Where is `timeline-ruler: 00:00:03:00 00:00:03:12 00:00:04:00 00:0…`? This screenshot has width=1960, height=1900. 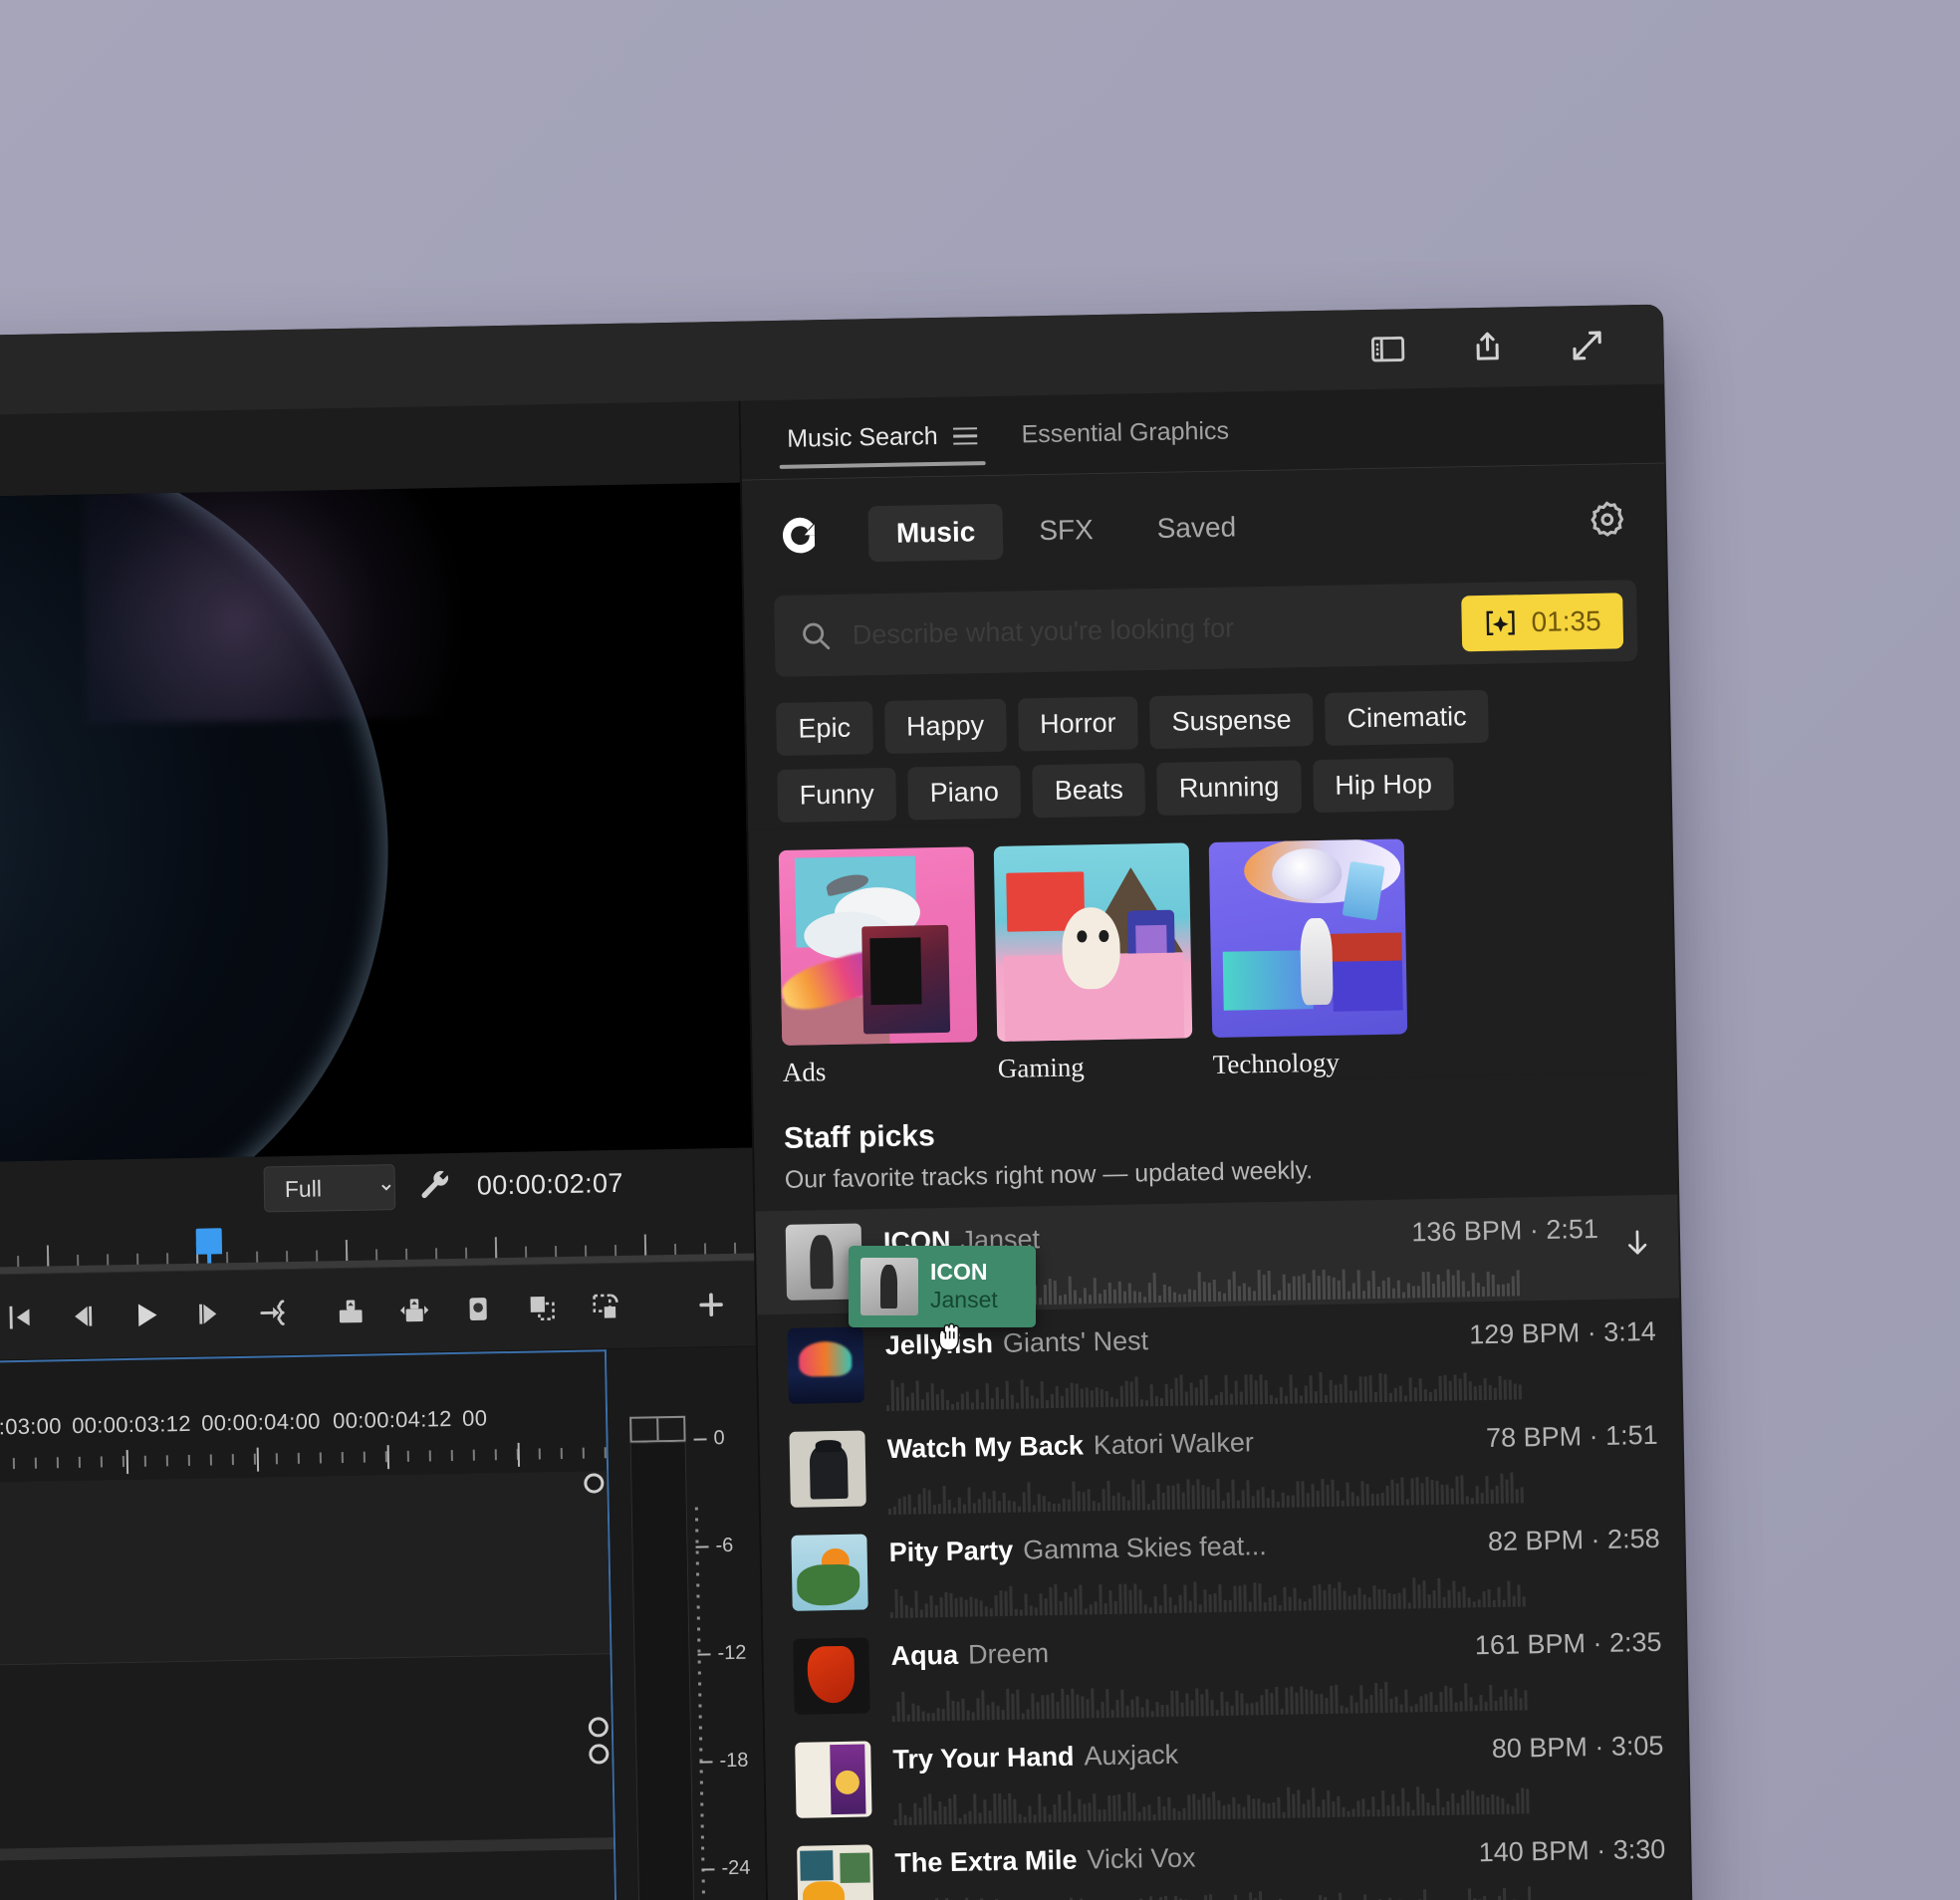 timeline-ruler: 00:00:03:00 00:00:03:12 00:00:04:00 00:0… is located at coordinates (304, 1417).